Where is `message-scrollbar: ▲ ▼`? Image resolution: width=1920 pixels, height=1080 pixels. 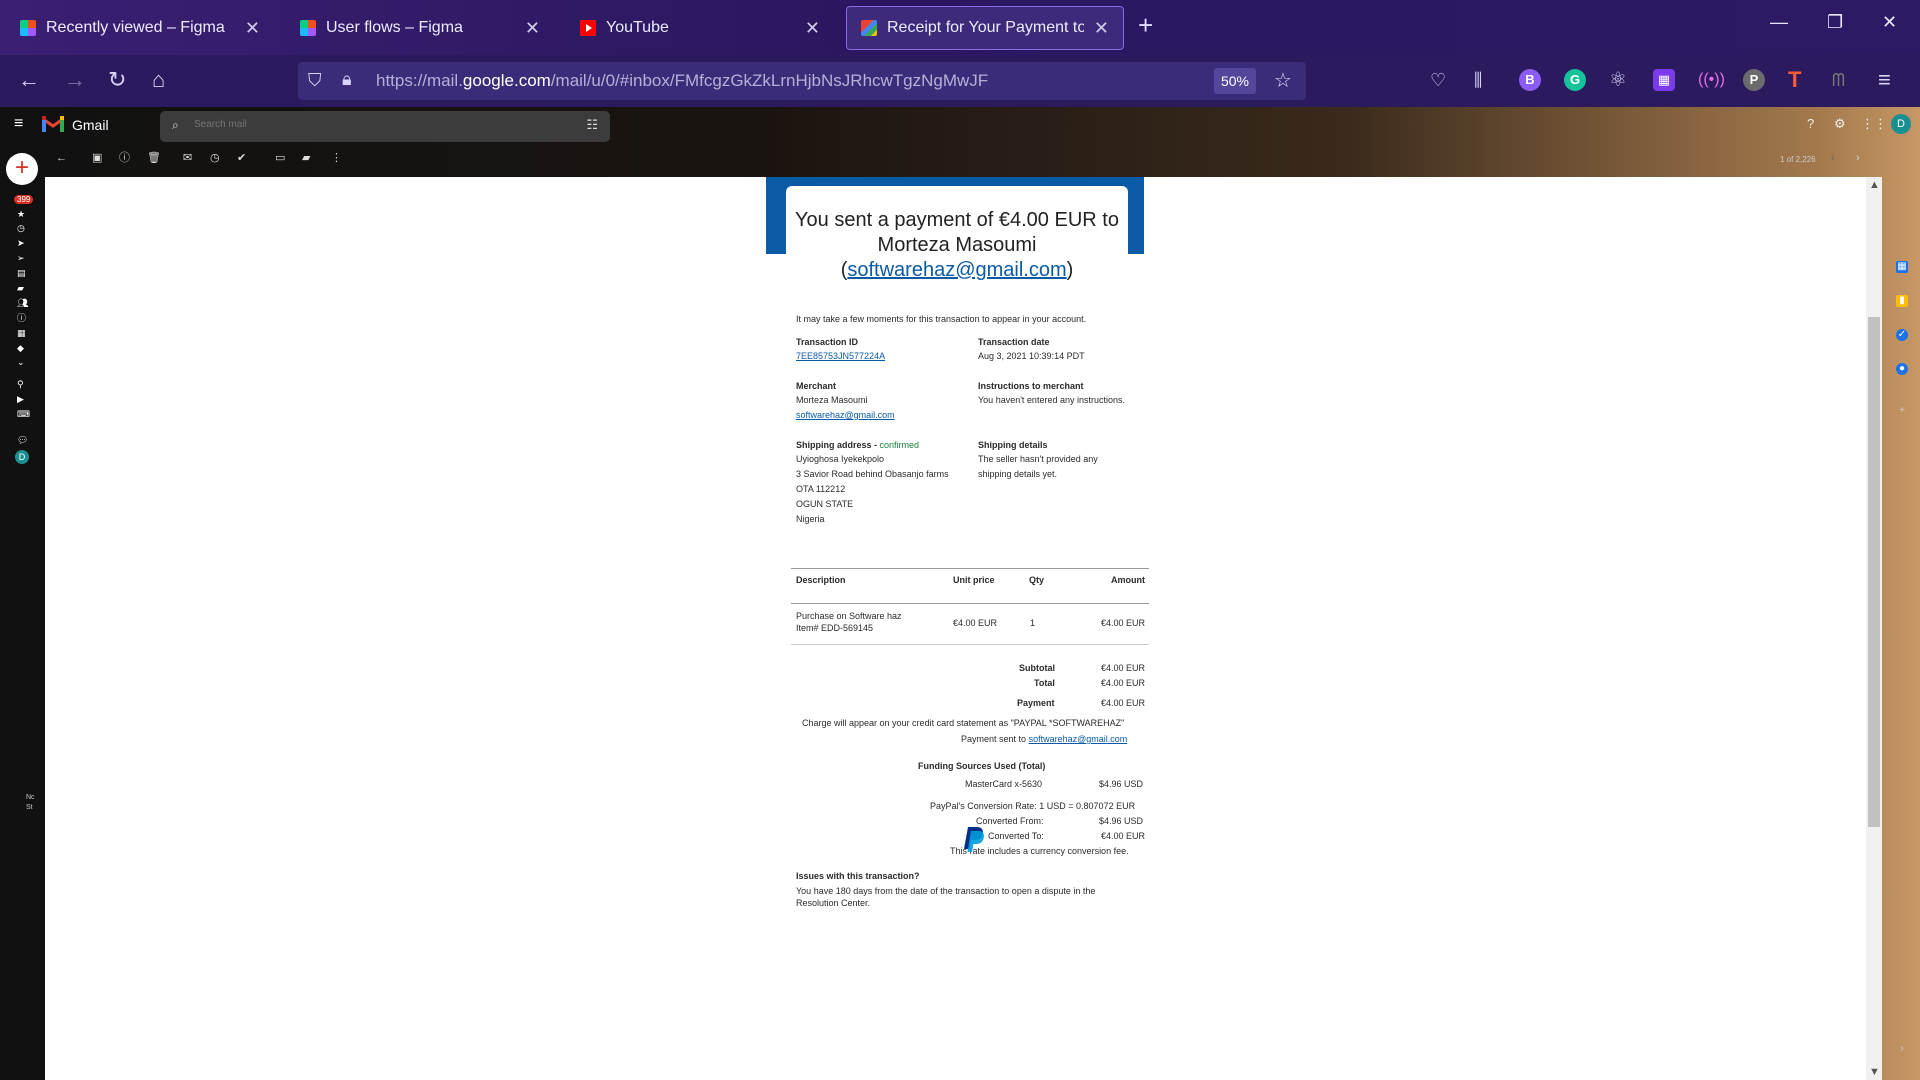 message-scrollbar: ▲ ▼ is located at coordinates (1874, 628).